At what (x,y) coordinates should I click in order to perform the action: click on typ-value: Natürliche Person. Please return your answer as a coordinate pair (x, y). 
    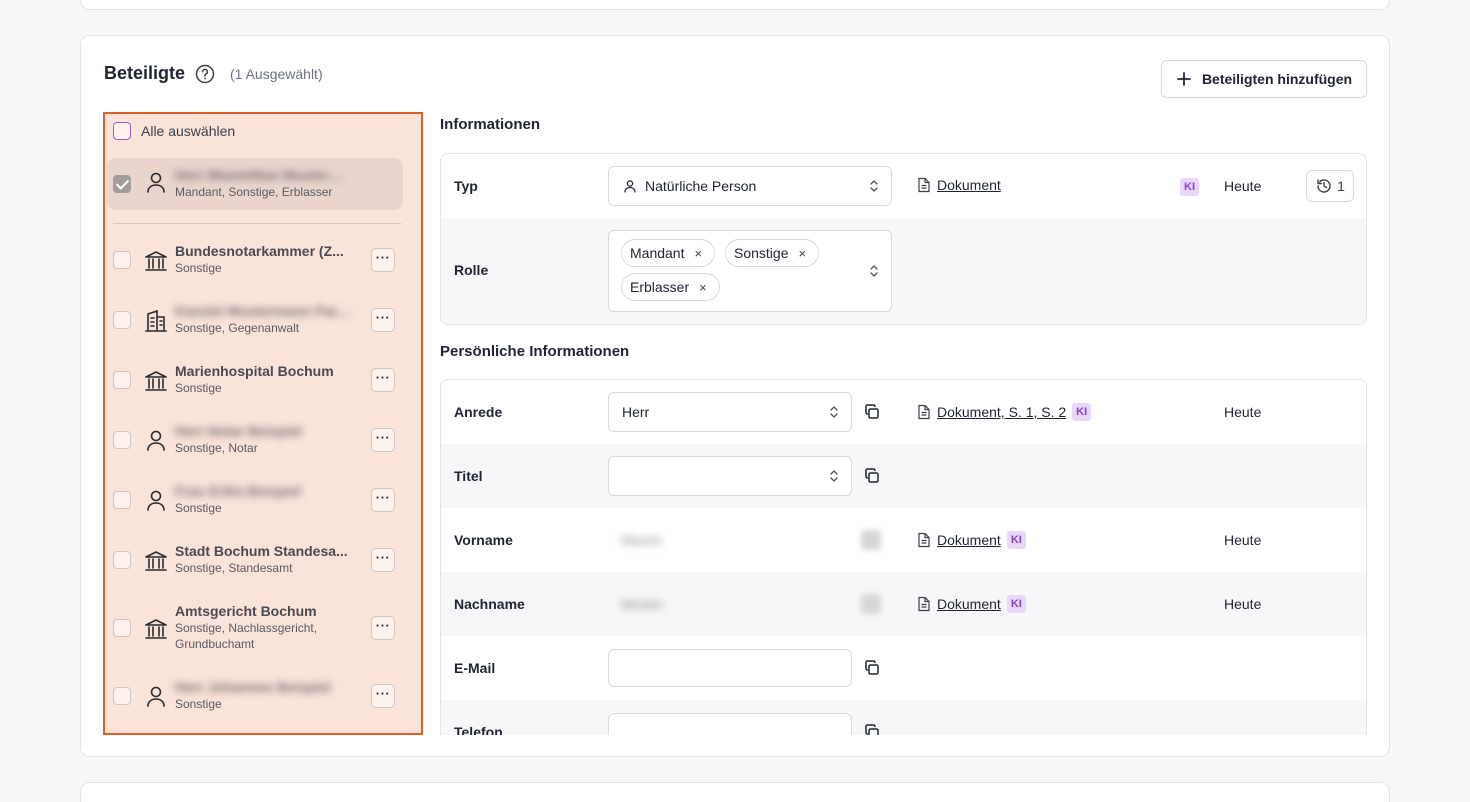
    Looking at the image, I should click on (701, 186).